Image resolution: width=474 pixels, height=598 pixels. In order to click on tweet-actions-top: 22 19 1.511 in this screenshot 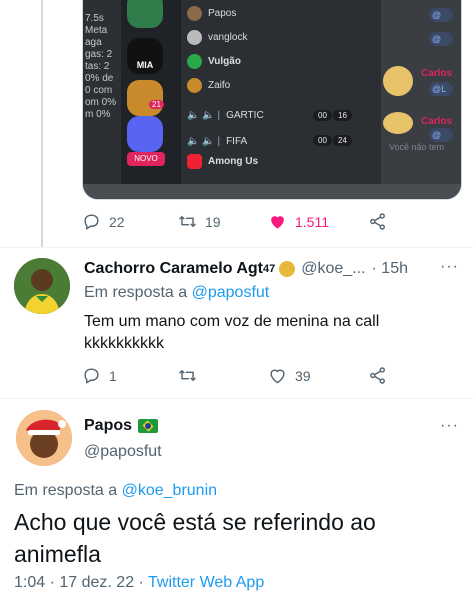, I will do `click(237, 221)`.